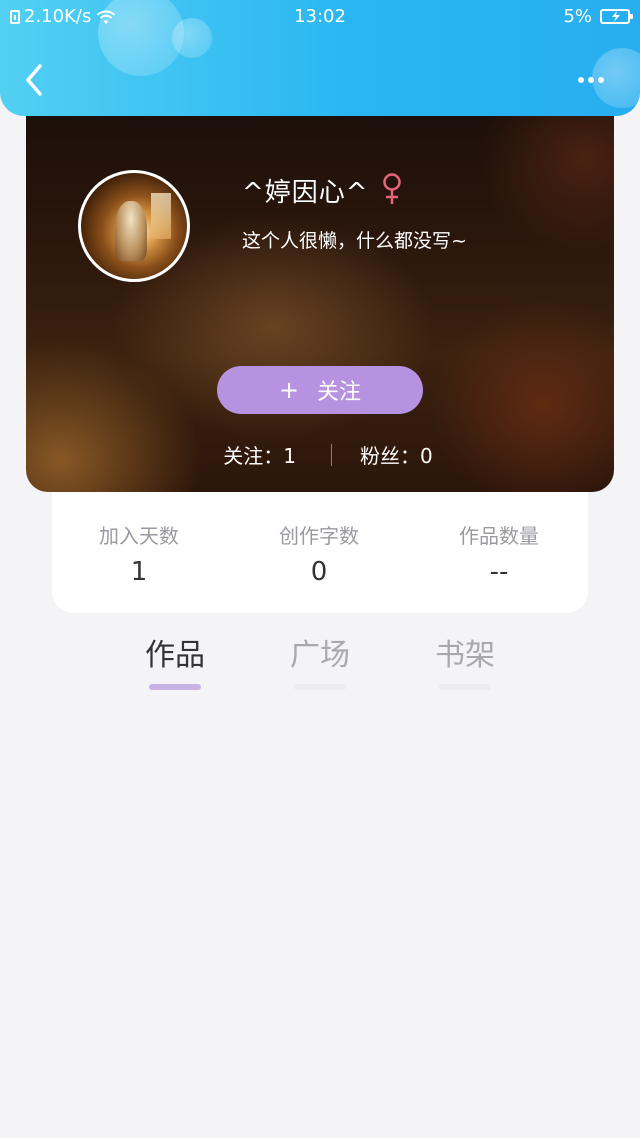  What do you see at coordinates (305, 193) in the screenshot?
I see `username: ^婷因心^` at bounding box center [305, 193].